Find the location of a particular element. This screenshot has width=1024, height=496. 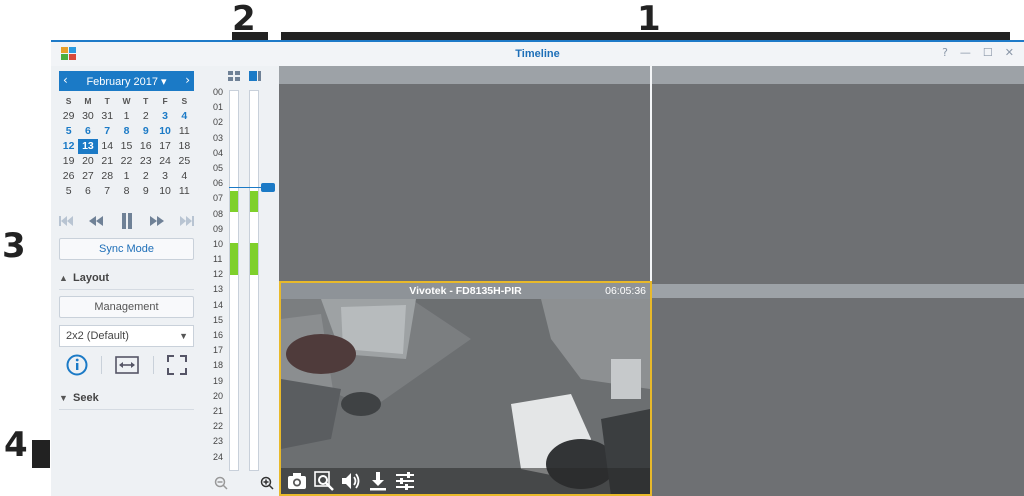

hour-label: 11 is located at coordinates (218, 259).